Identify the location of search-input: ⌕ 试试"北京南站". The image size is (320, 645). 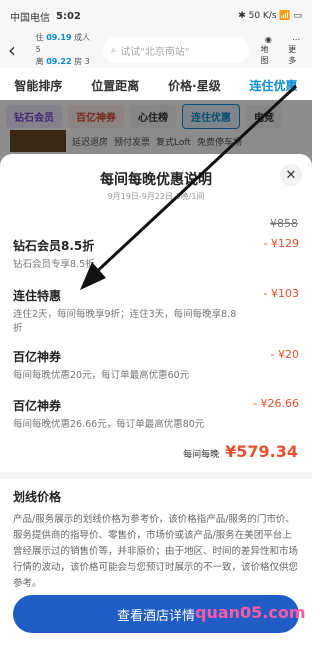
(175, 50).